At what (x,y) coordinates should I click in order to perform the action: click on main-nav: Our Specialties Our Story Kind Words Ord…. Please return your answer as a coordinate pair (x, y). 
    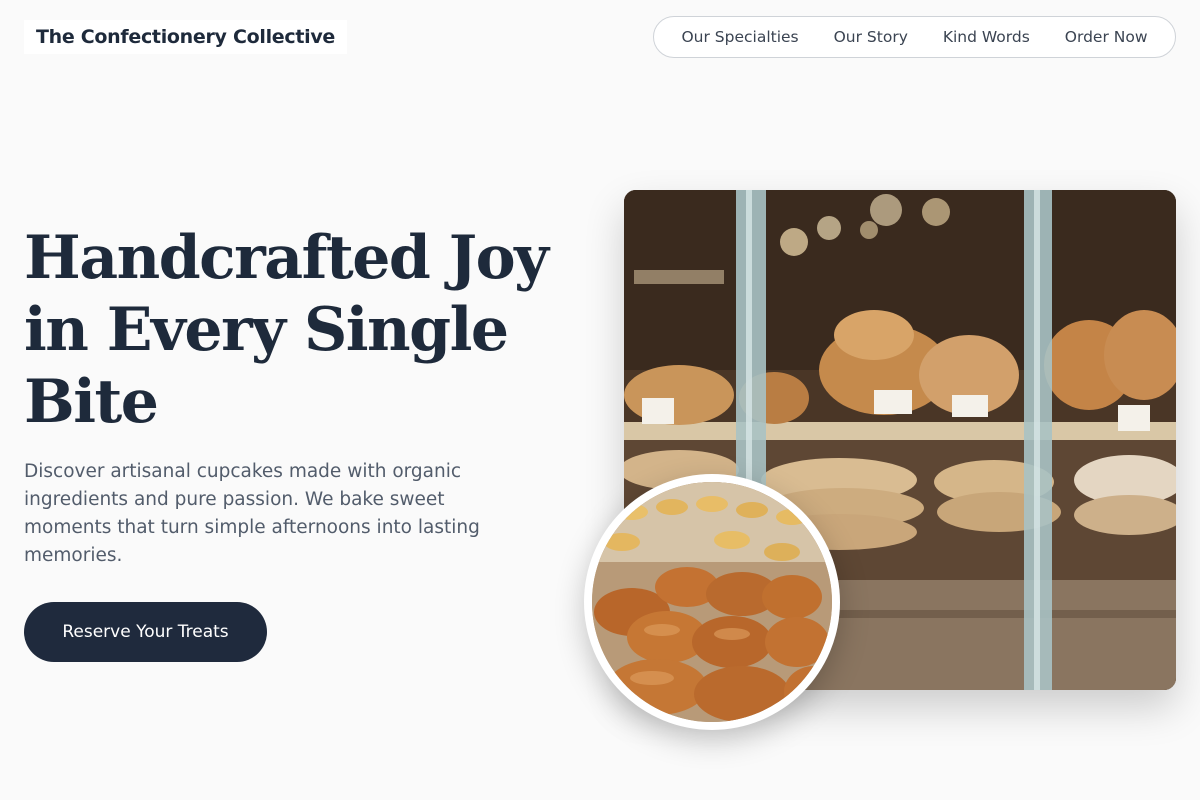
    Looking at the image, I should click on (914, 37).